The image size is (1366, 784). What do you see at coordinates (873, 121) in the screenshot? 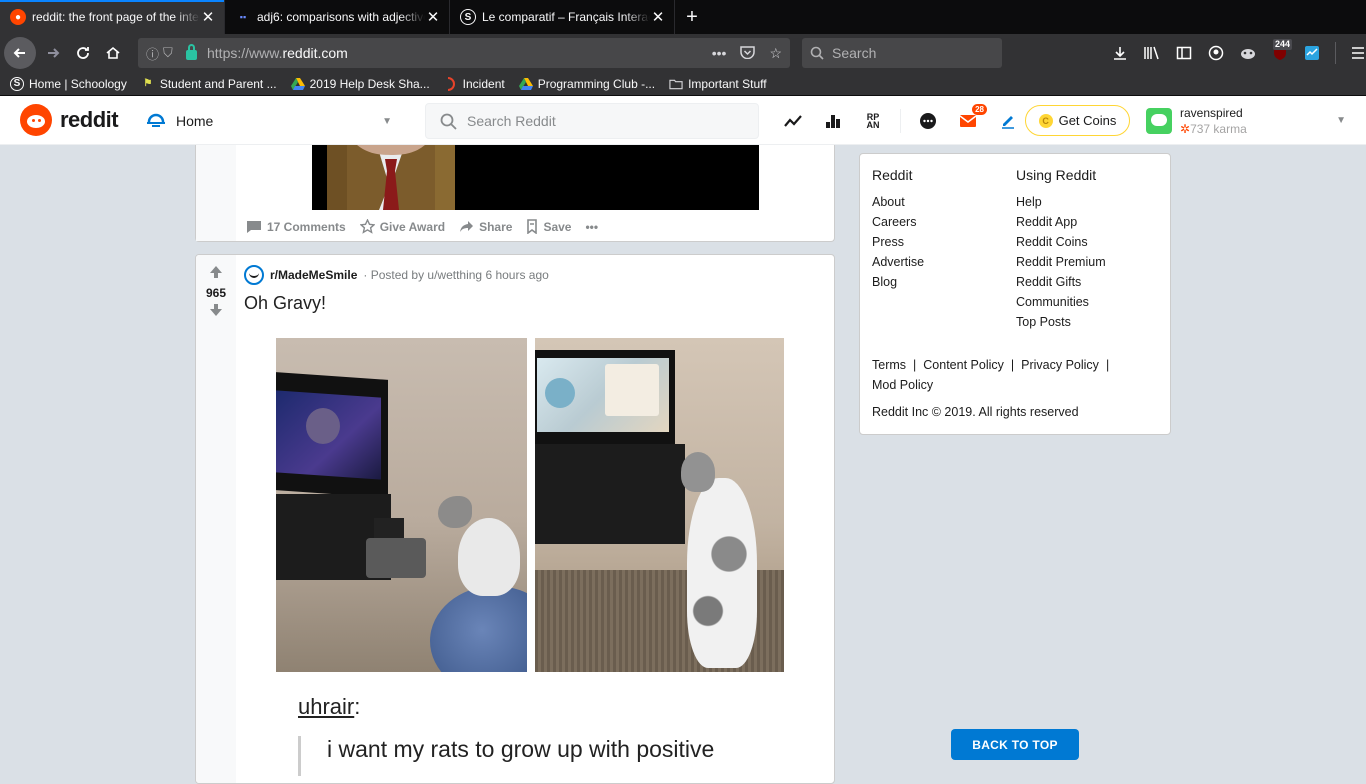
I see `rpan-icon: RP AN` at bounding box center [873, 121].